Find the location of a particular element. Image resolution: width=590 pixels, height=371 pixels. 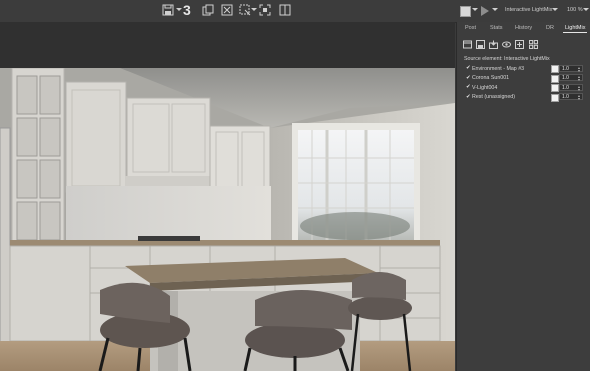

tab-dr: DR is located at coordinates (550, 28).